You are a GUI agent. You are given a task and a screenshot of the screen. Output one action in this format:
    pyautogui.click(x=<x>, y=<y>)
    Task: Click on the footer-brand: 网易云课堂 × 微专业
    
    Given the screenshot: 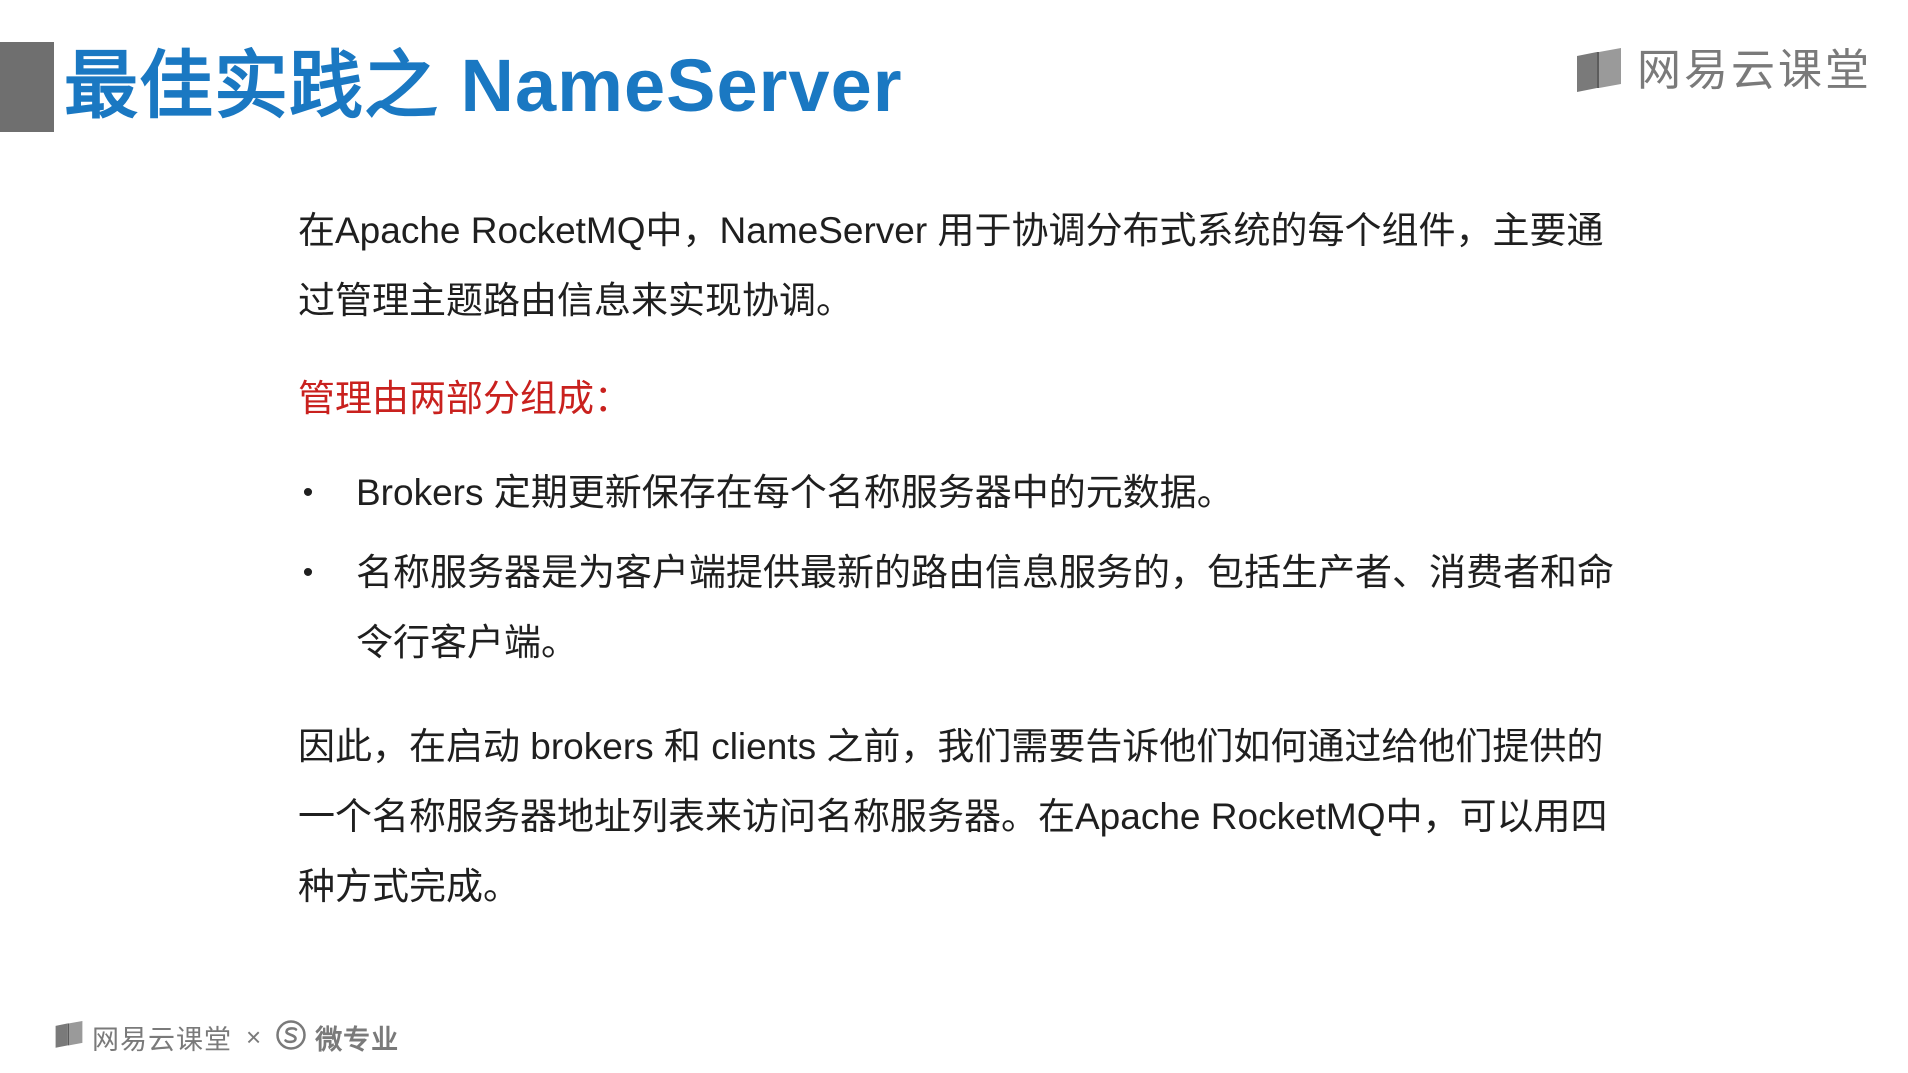 What is the action you would take?
    pyautogui.click(x=226, y=1037)
    